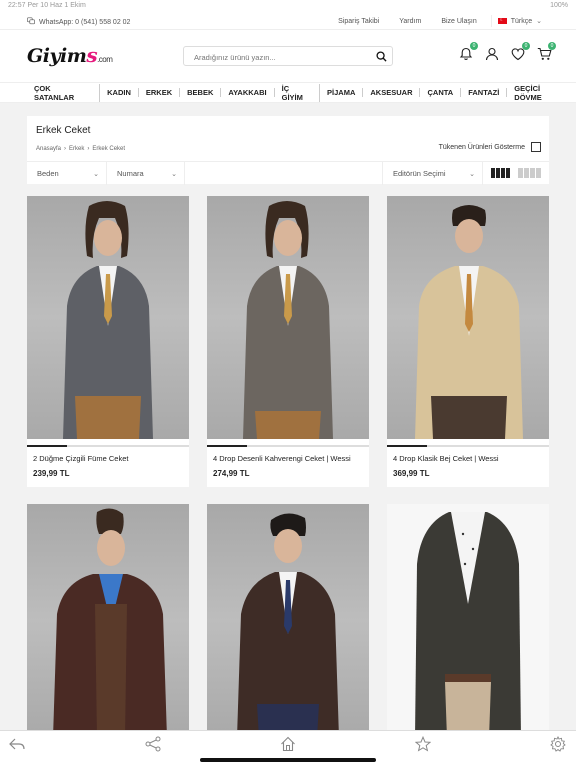 The image size is (576, 768). What do you see at coordinates (541, 93) in the screenshot?
I see `nav-item-temporary-tattoo: GEÇİCİ DÖVME` at bounding box center [541, 93].